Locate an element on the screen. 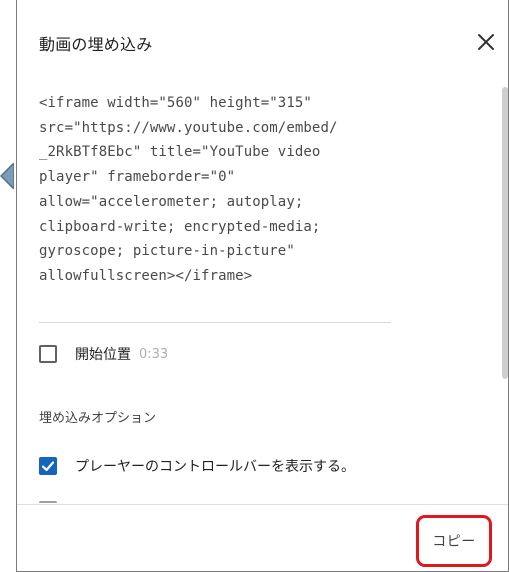 The image size is (509, 572). option-show-controls-row: プレーヤーのコントロールバーを表示する。 is located at coordinates (197, 466).